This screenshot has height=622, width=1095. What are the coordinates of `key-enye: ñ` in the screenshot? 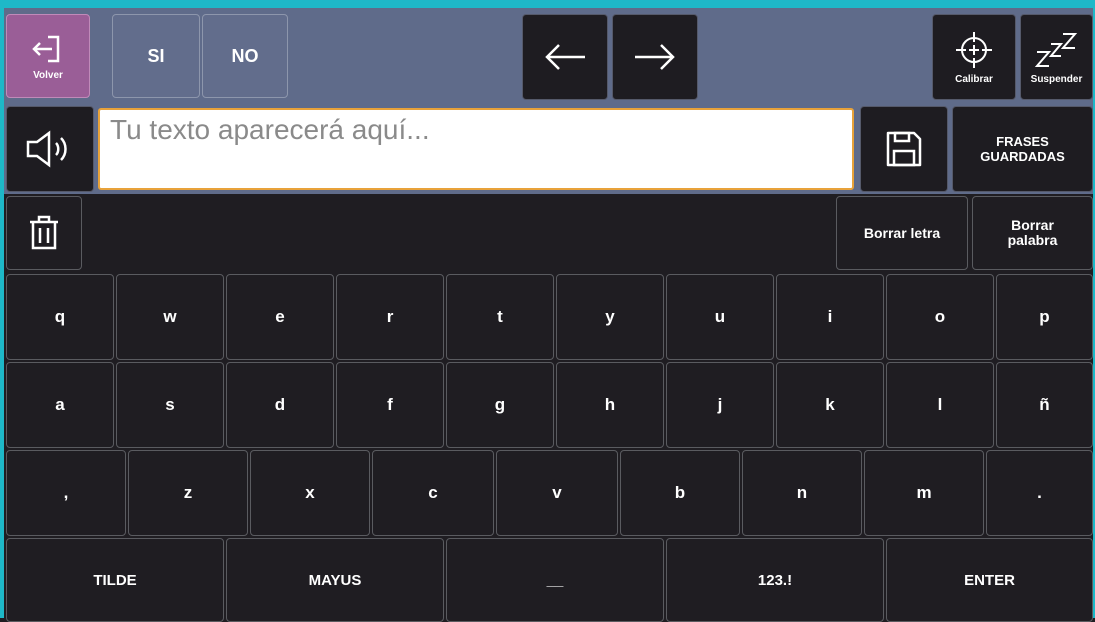 It's located at (1044, 405).